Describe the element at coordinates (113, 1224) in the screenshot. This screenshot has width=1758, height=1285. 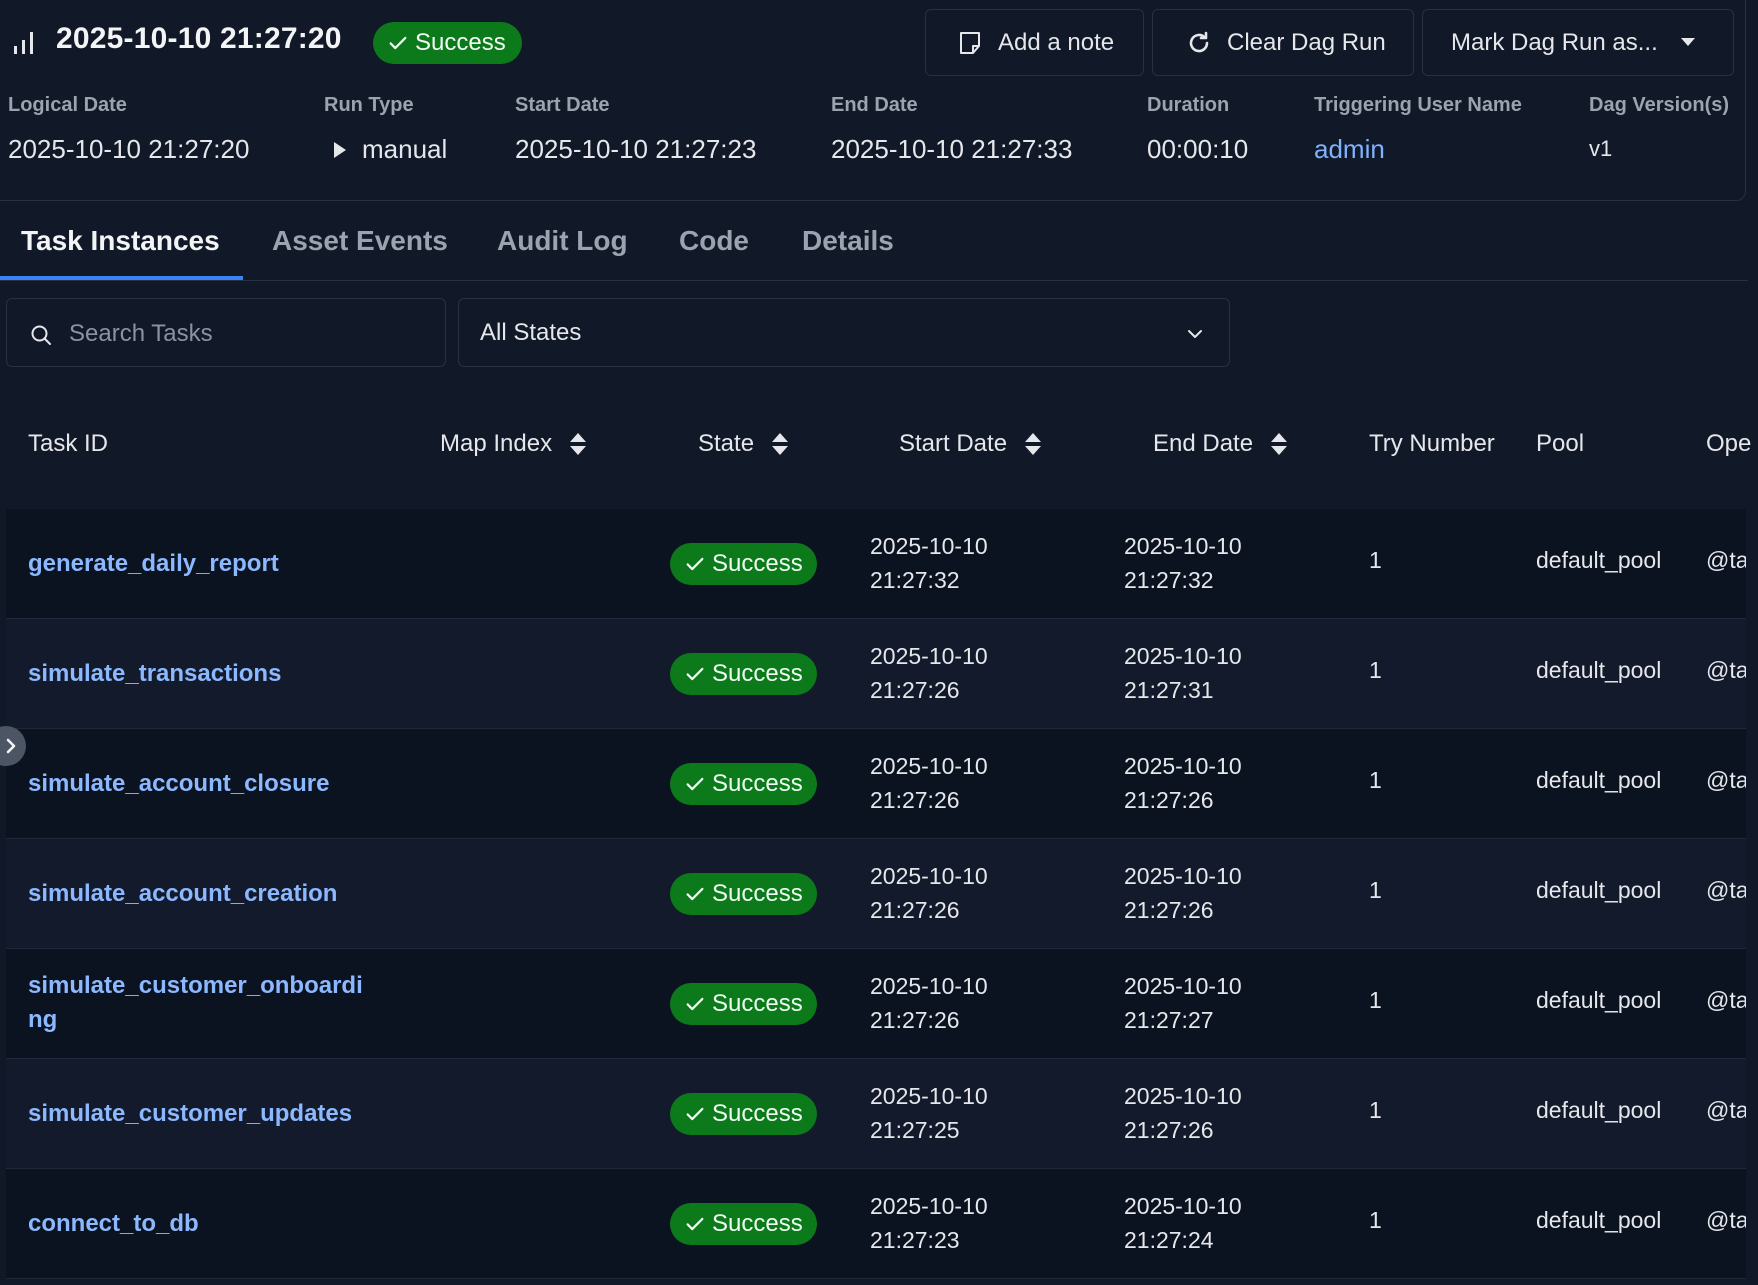
I see `task-id-link: connect_to_db` at that location.